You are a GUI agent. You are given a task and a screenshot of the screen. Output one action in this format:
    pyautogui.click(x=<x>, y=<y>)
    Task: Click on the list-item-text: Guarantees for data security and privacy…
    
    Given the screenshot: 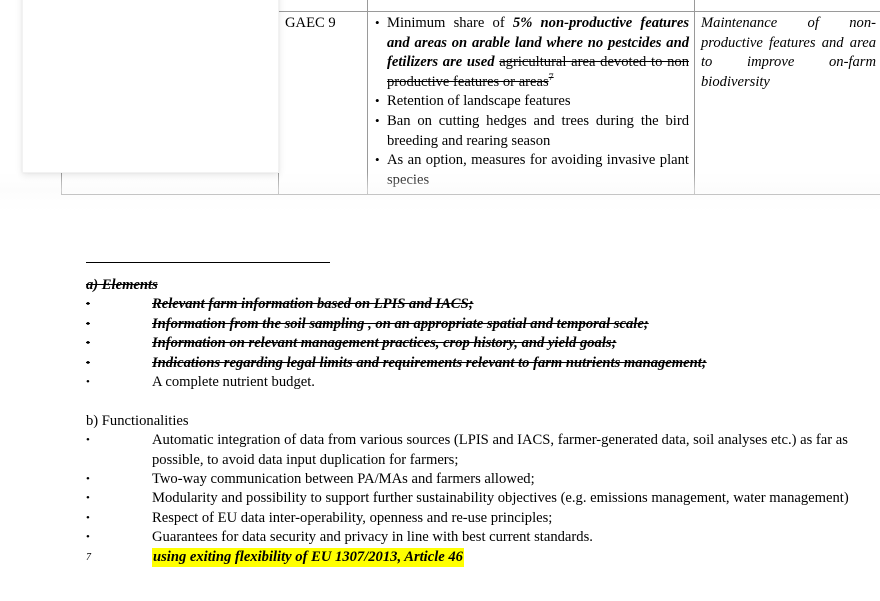 What is the action you would take?
    pyautogui.click(x=372, y=537)
    